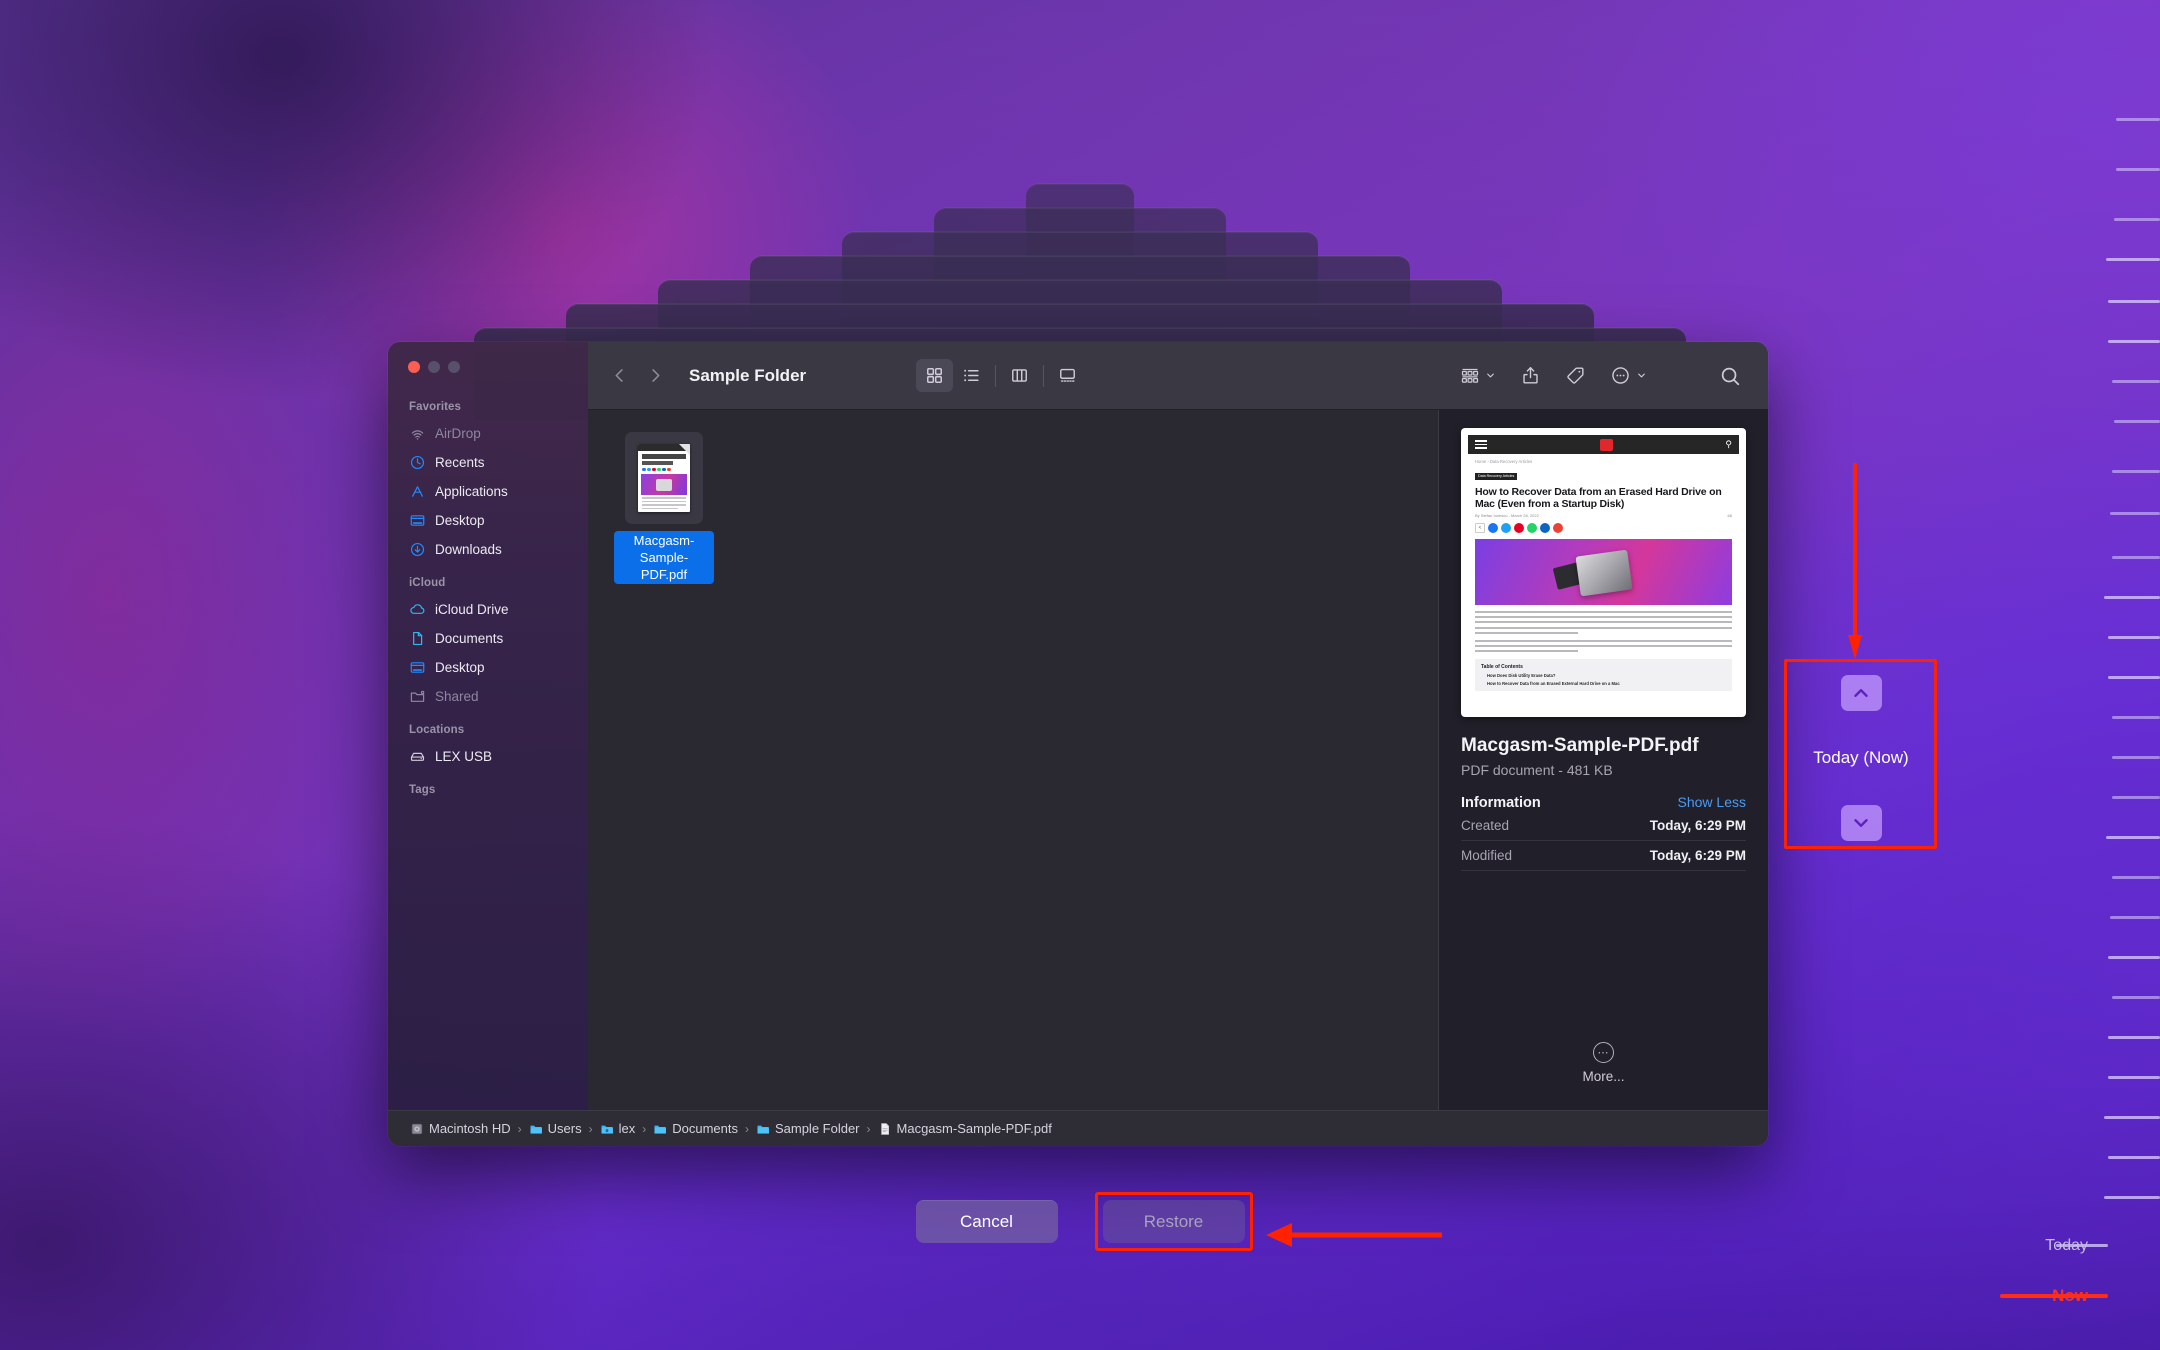 The image size is (2160, 1350). Describe the element at coordinates (454, 367) in the screenshot. I see `maximize-button` at that location.